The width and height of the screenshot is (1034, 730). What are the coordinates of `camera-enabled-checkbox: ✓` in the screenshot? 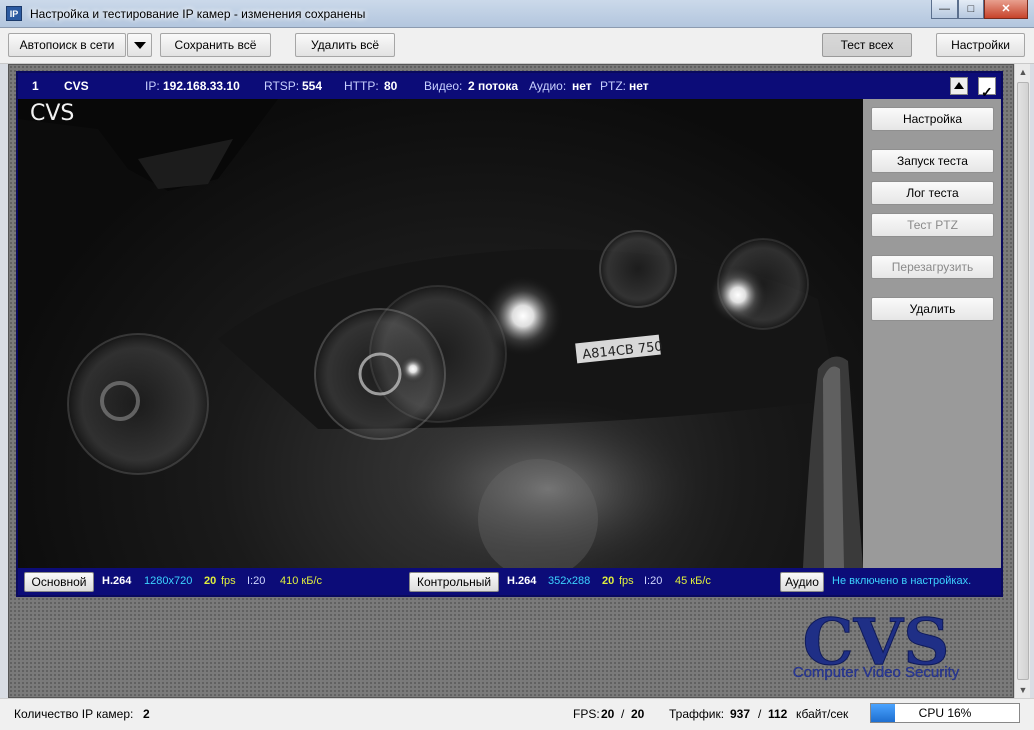 It's located at (987, 88).